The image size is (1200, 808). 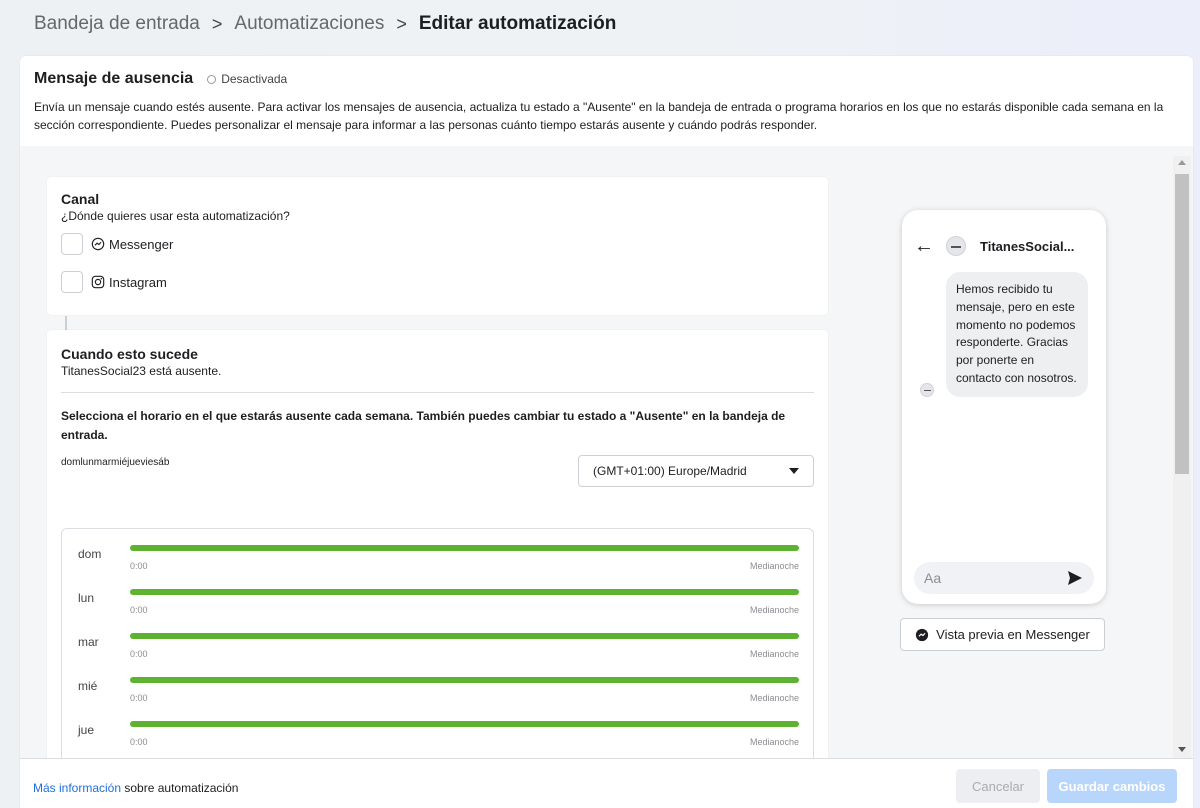 I want to click on schedule-day-label: lun, so click(x=86, y=598).